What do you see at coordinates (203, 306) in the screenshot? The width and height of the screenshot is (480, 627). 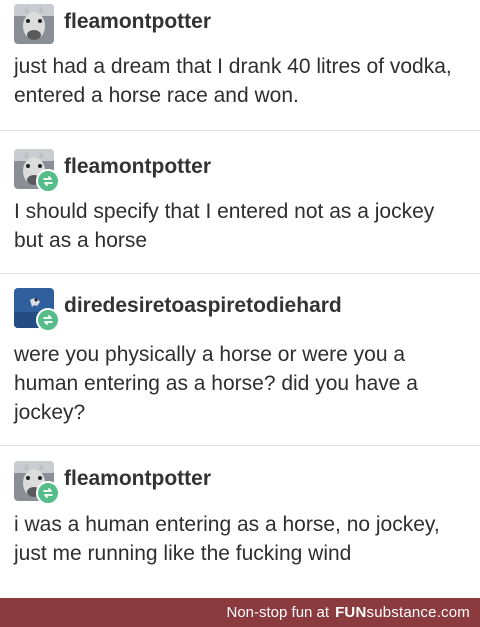 I see `post-username: diredesiretoaspiretodiehard` at bounding box center [203, 306].